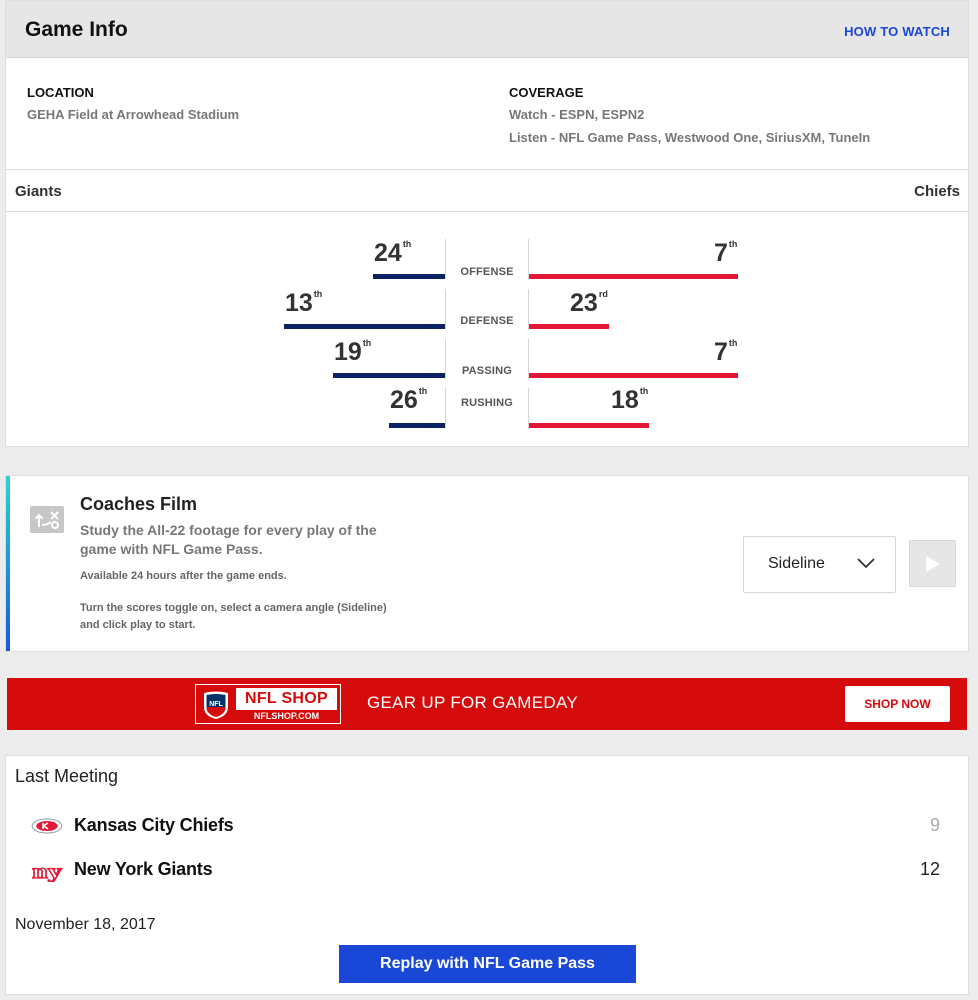 This screenshot has height=1000, width=978. Describe the element at coordinates (304, 303) in the screenshot. I see `giants-defense-rank: 13th` at that location.